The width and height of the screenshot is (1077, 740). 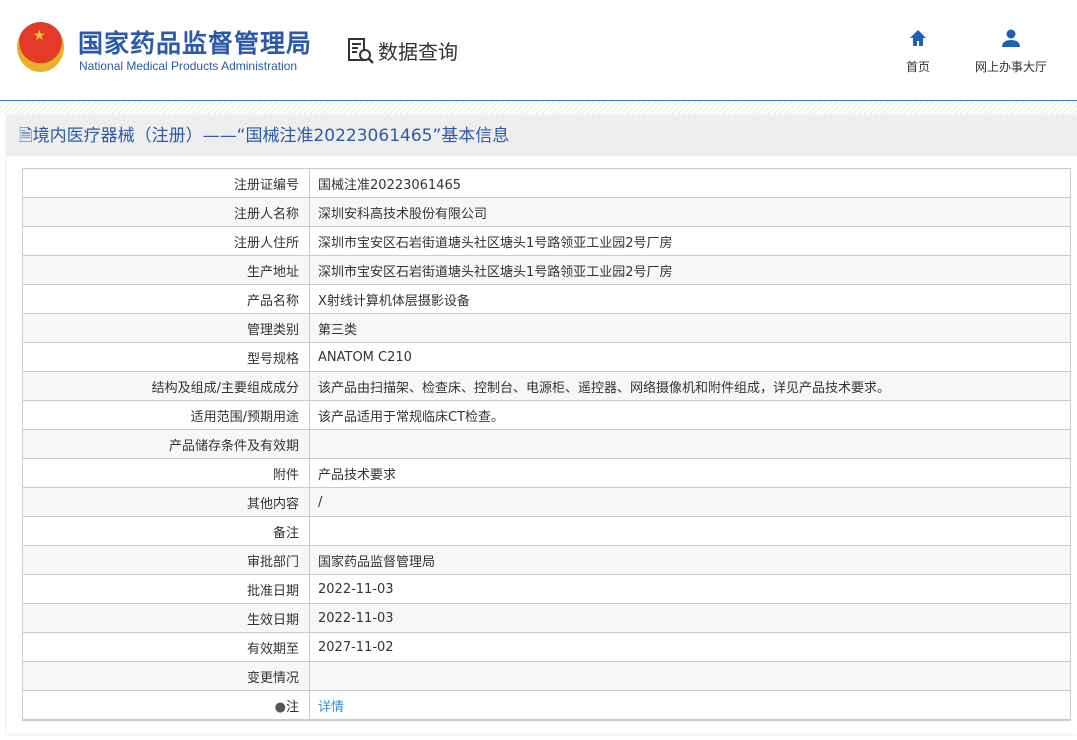 What do you see at coordinates (690, 415) in the screenshot?
I see `row-value: 该产品适用于常规临床CT检查。` at bounding box center [690, 415].